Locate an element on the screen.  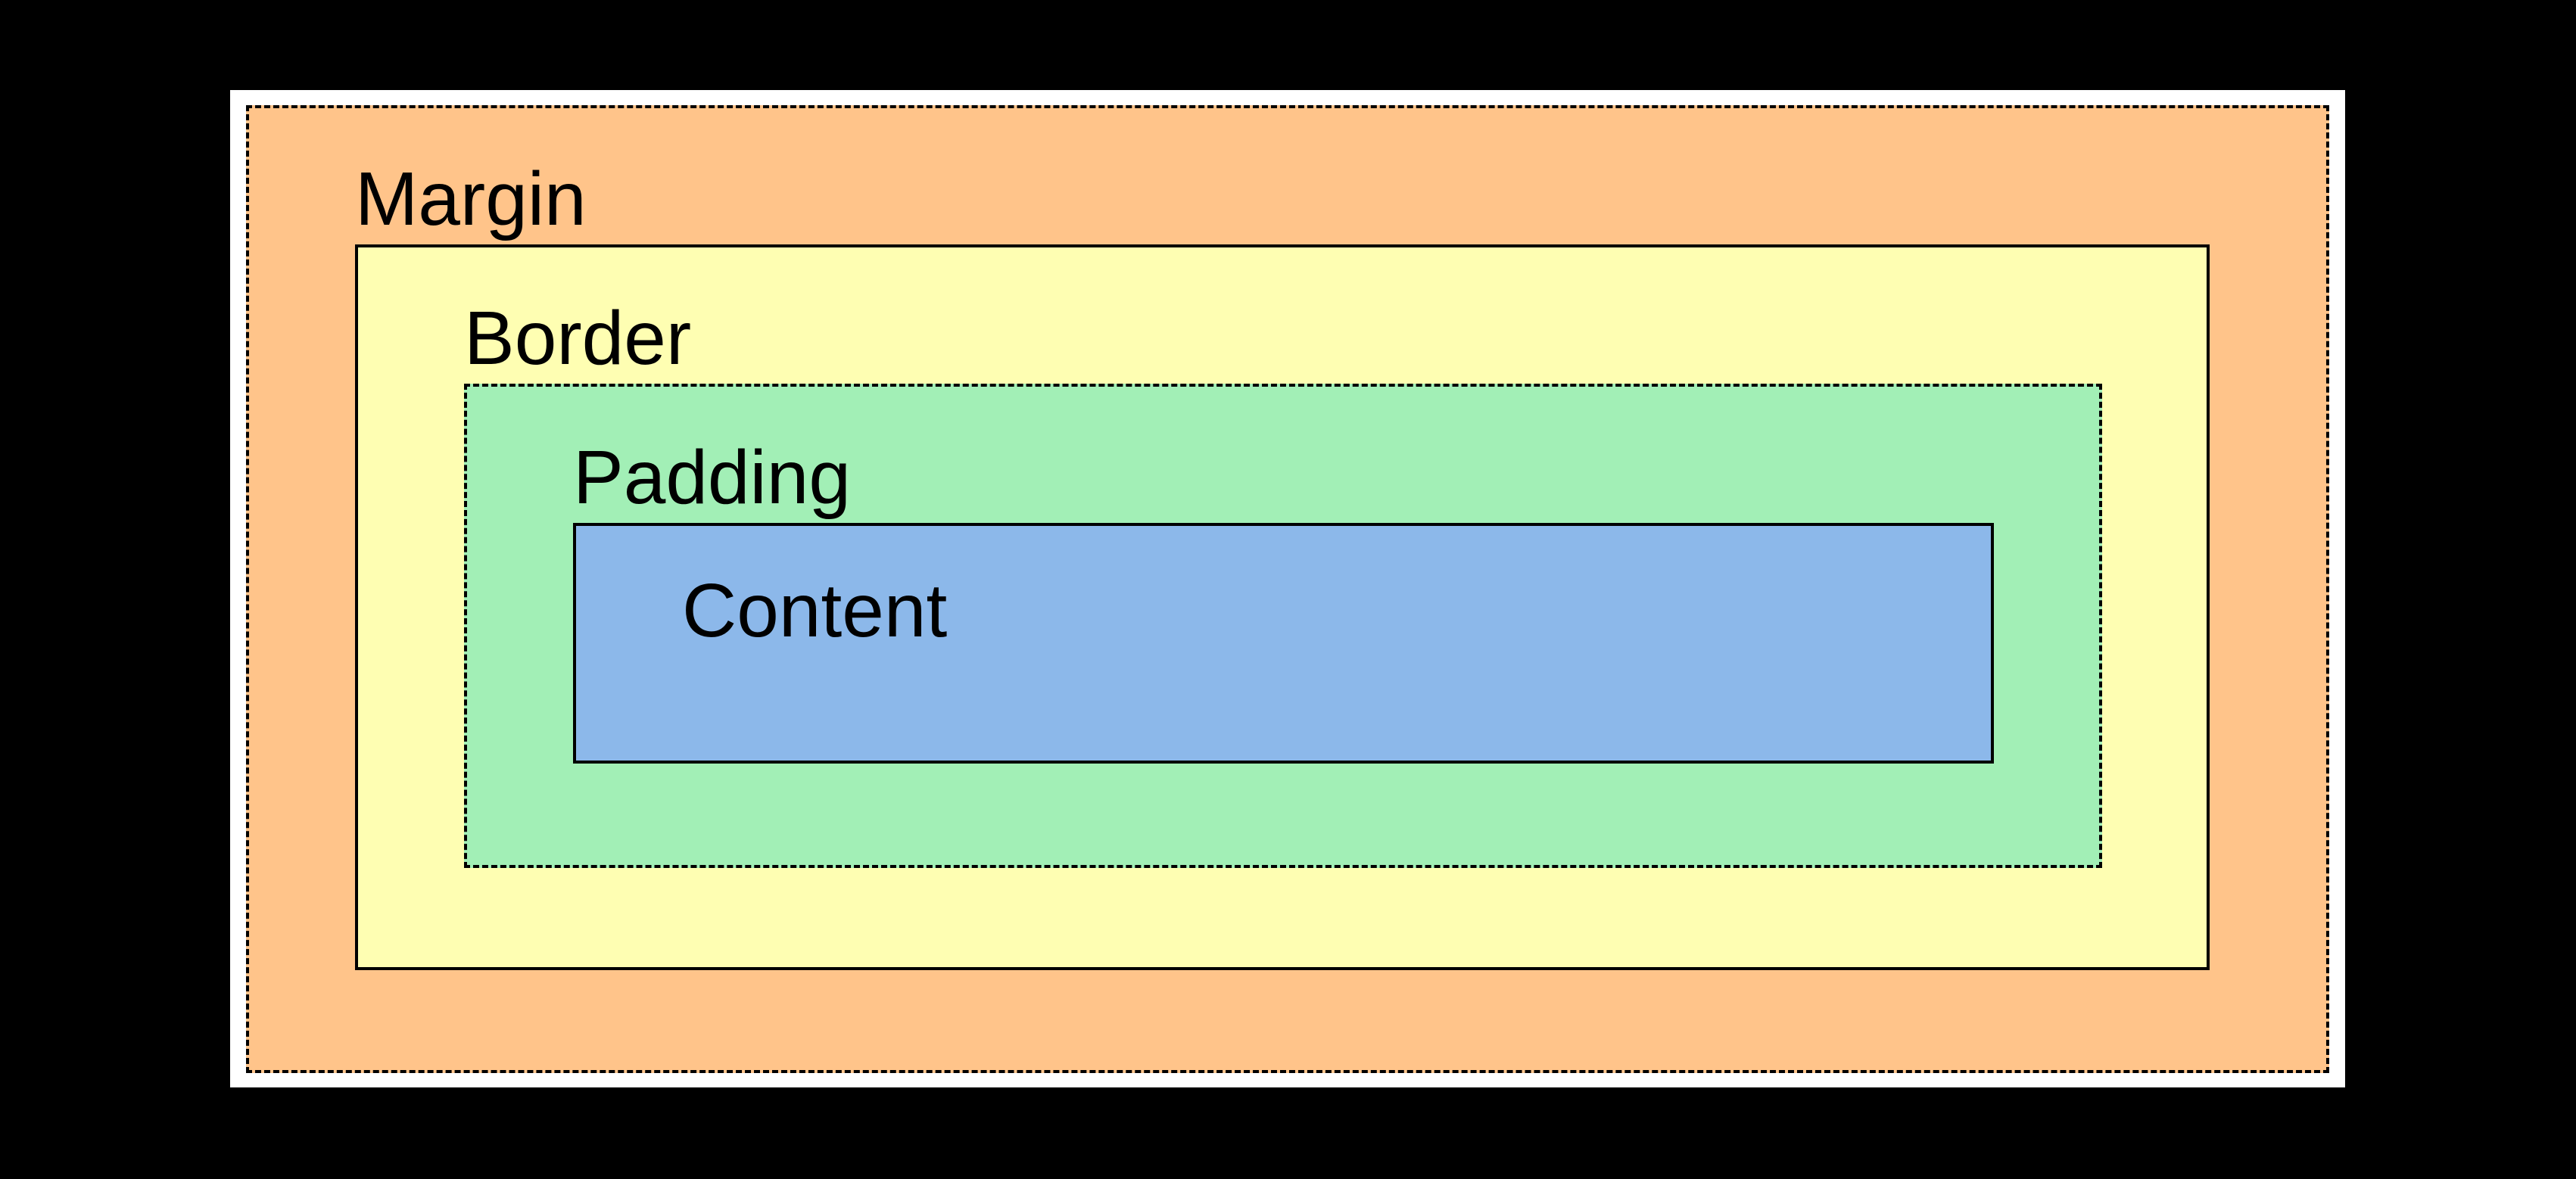
padding-label: Padding is located at coordinates (712, 477).